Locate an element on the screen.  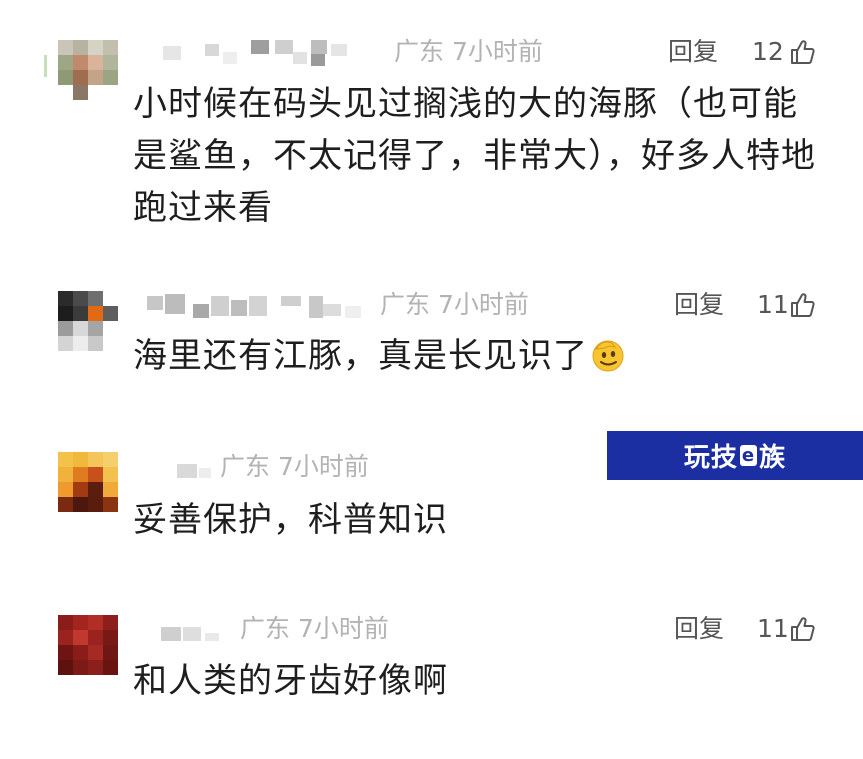
watermark-logo: 玩技 e 族 is located at coordinates (735, 455).